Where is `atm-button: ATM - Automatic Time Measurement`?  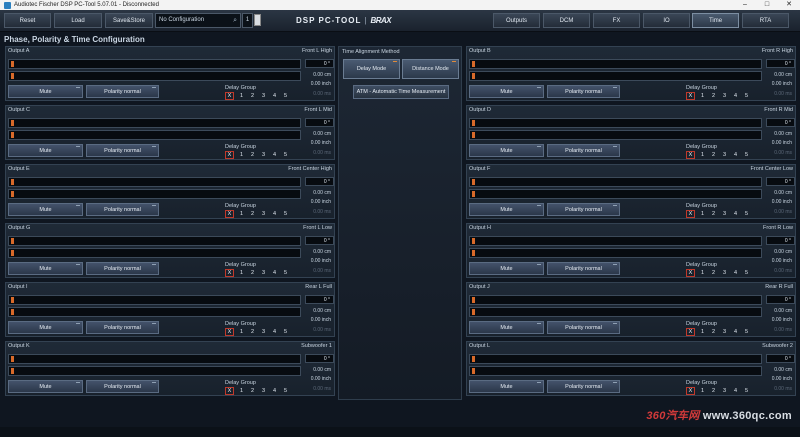
atm-button: ATM - Automatic Time Measurement is located at coordinates (401, 92).